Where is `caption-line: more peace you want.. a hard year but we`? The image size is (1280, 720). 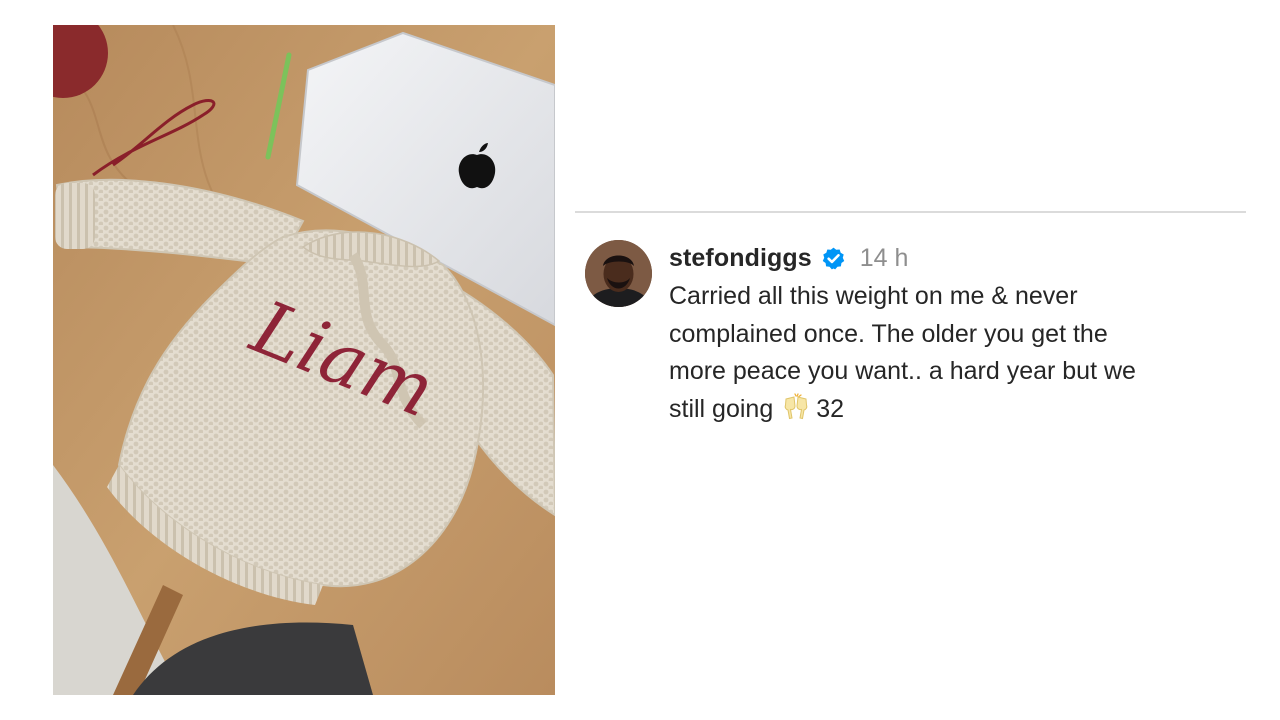
caption-line: more peace you want.. a hard year but we is located at coordinates (902, 371).